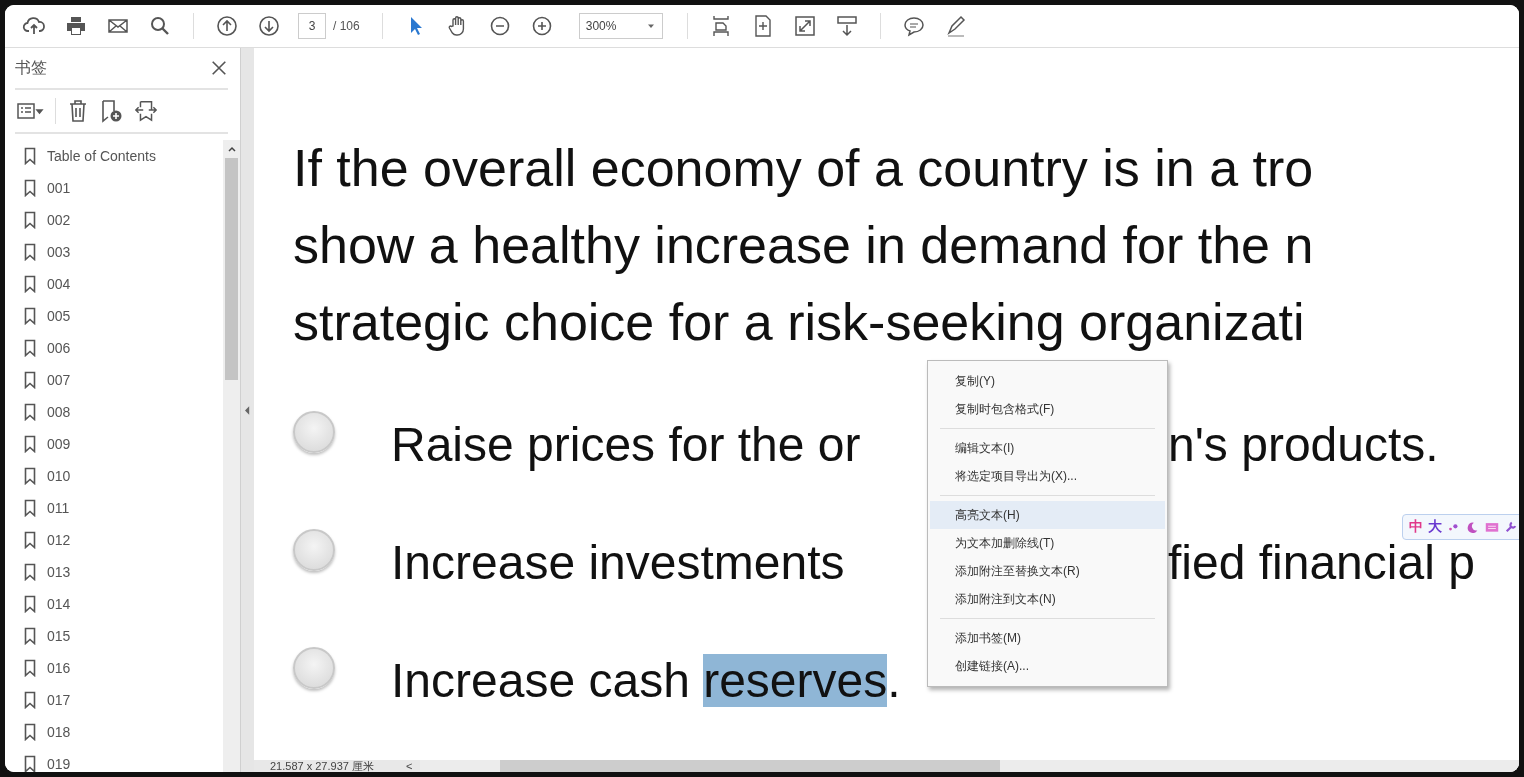 The width and height of the screenshot is (1524, 777). Describe the element at coordinates (322, 765) in the screenshot. I see `page-size-label: 21.587 x 27.937 厘米` at that location.